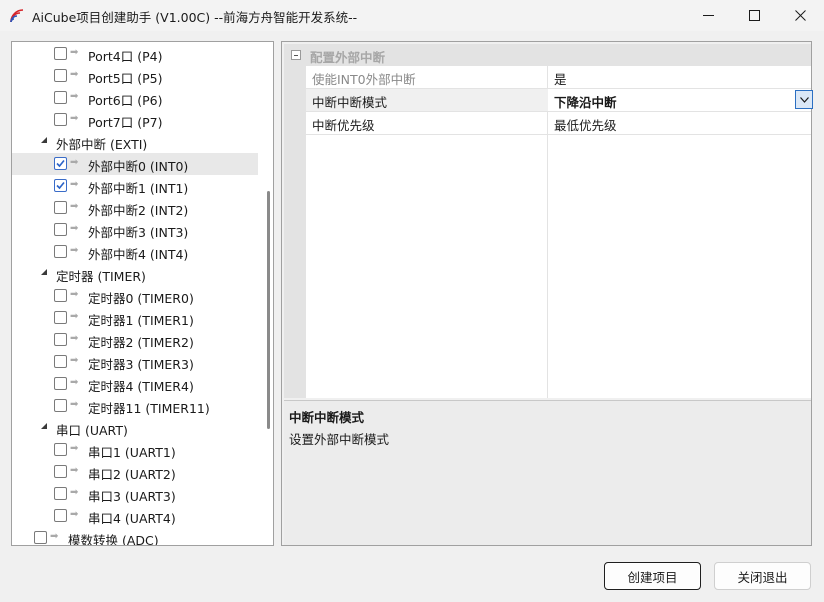  Describe the element at coordinates (547, 55) in the screenshot. I see `property-category: 配置外部中断` at that location.